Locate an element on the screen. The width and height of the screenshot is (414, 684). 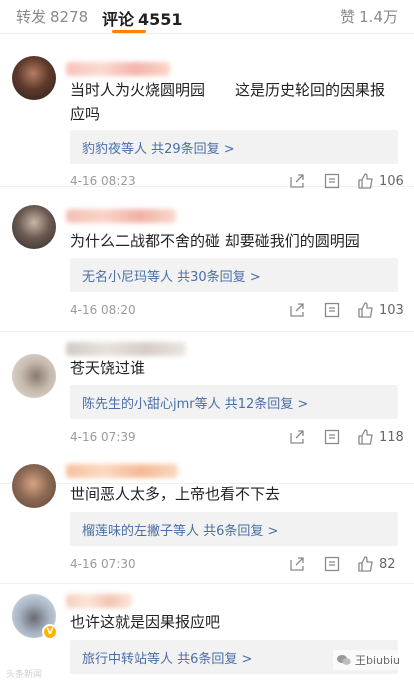
like-count: 118 is located at coordinates (391, 437).